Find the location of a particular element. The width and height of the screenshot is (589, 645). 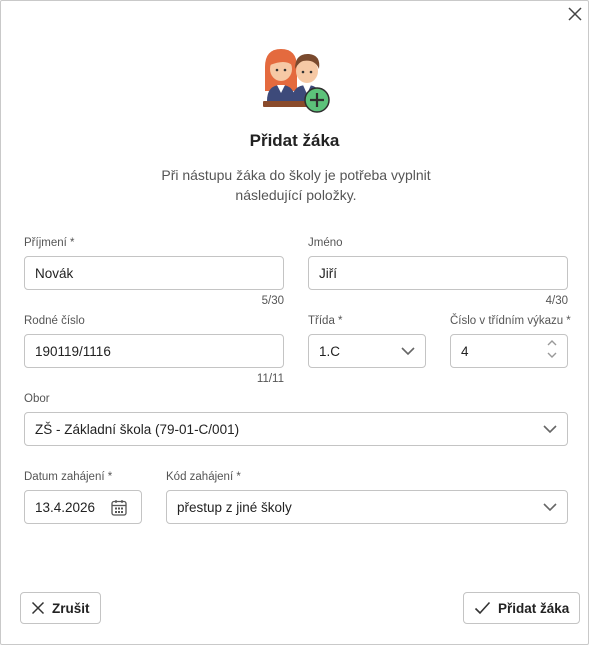

close-icon is located at coordinates (575, 14).